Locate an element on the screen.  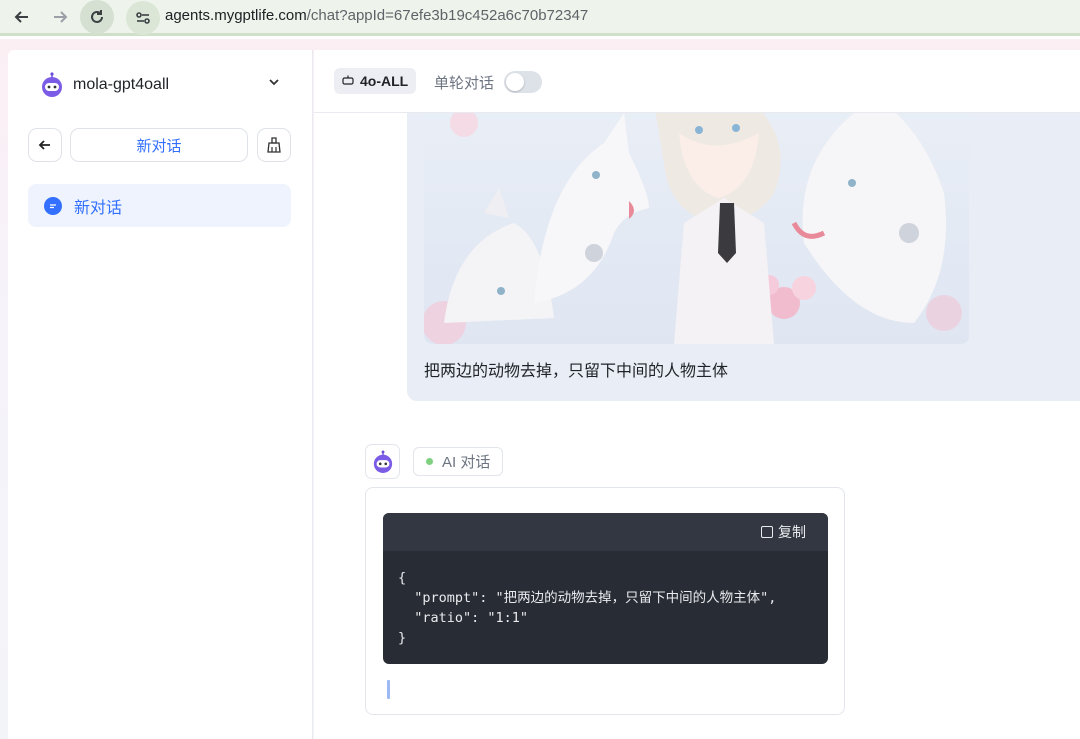
clear-history-button is located at coordinates (274, 145).